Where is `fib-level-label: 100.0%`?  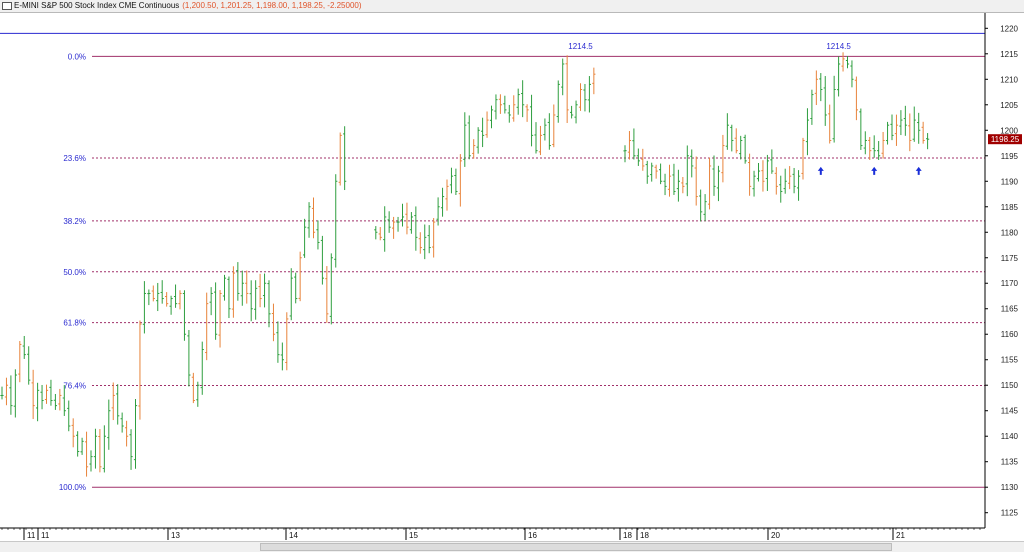 fib-level-label: 100.0% is located at coordinates (72, 487).